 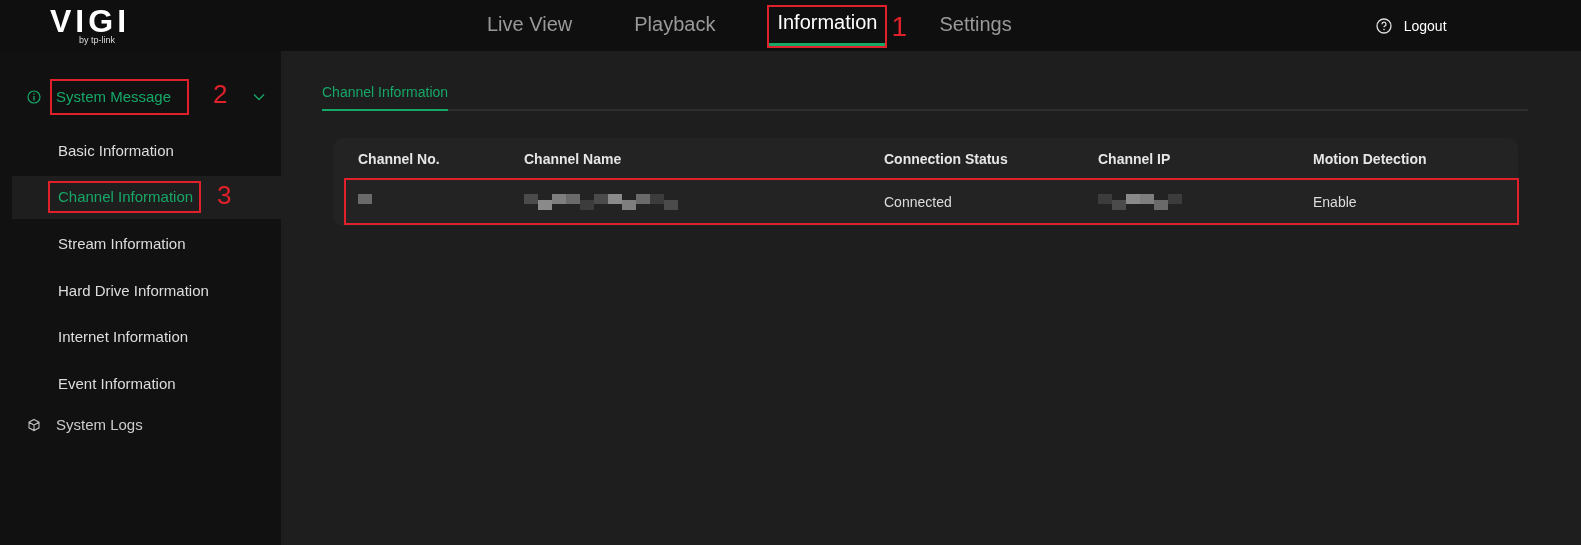 I want to click on item-label: Internet Information, so click(x=123, y=336).